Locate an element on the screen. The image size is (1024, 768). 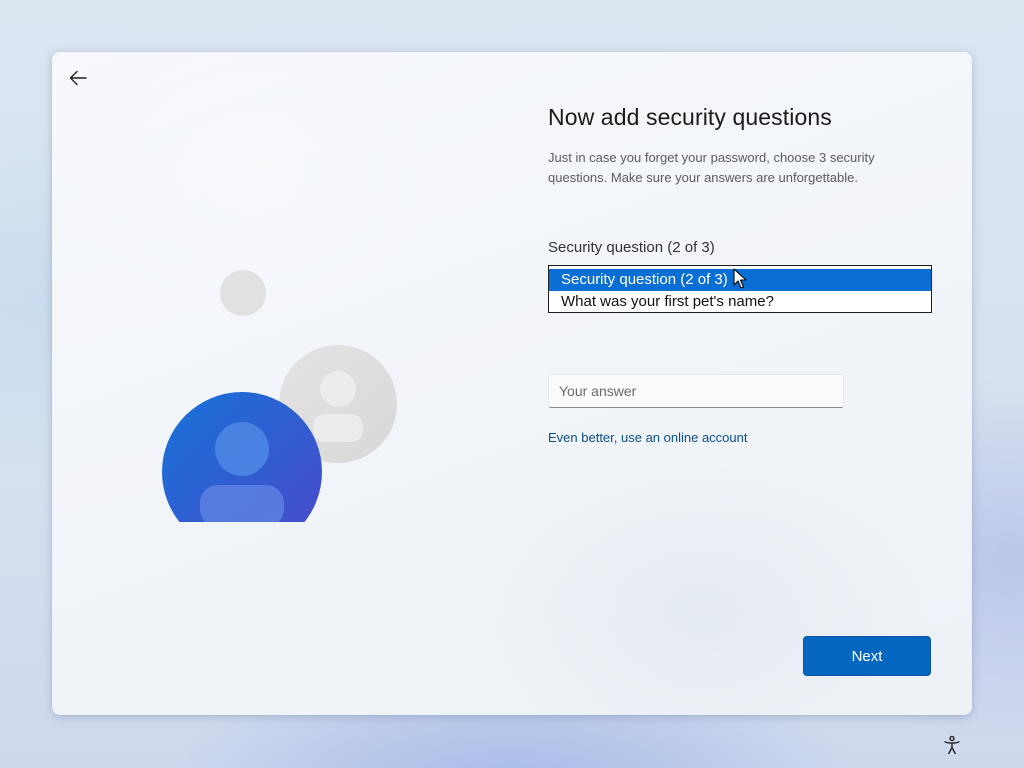
back-button is located at coordinates (78, 78).